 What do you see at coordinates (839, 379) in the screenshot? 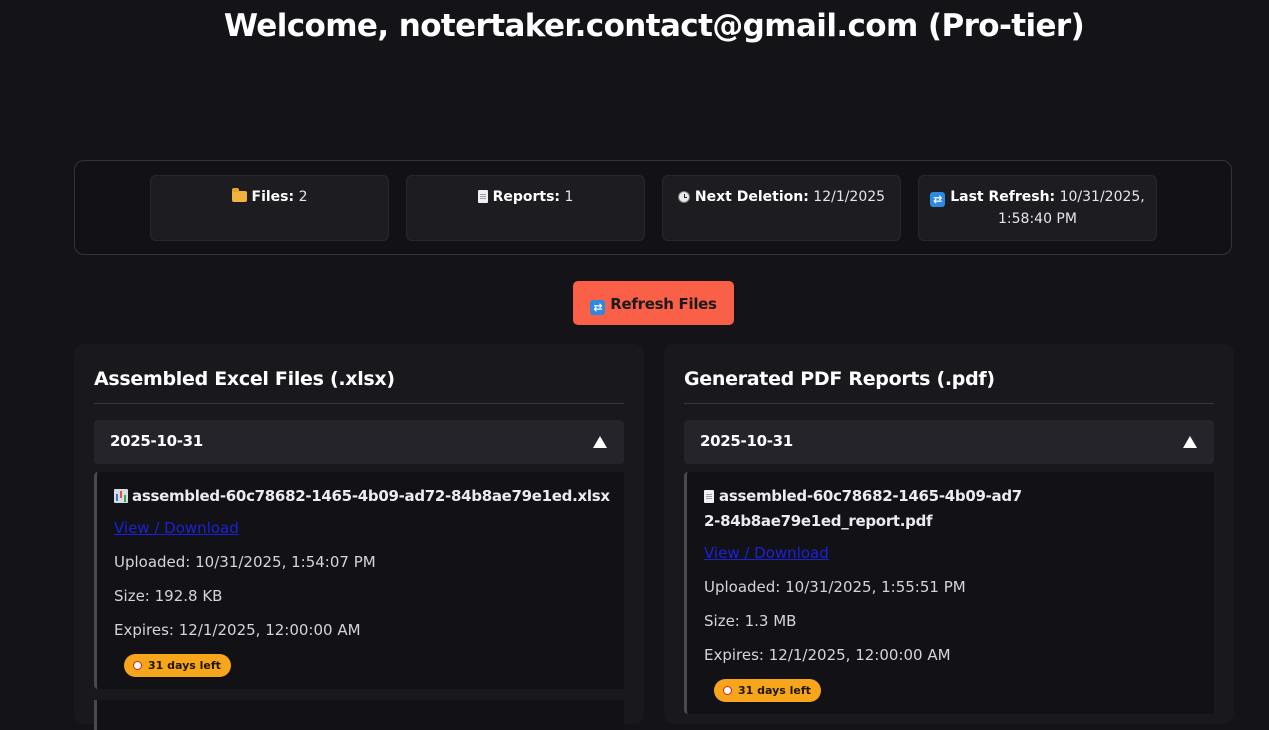
I see `pdf-panel-title: Generated PDF Reports (.pdf)` at bounding box center [839, 379].